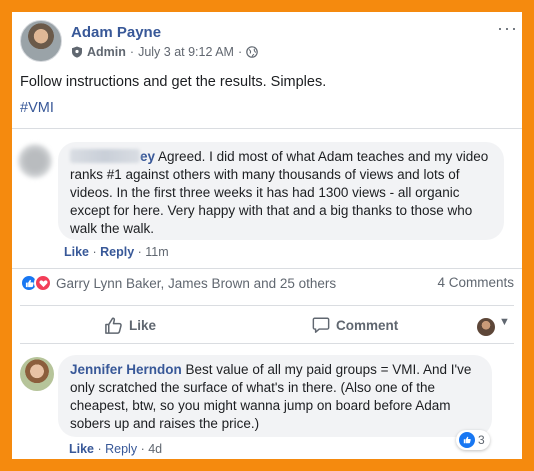 Image resolution: width=534 pixels, height=471 pixels. Describe the element at coordinates (475, 282) in the screenshot. I see `comments-count: 4 Comments` at that location.